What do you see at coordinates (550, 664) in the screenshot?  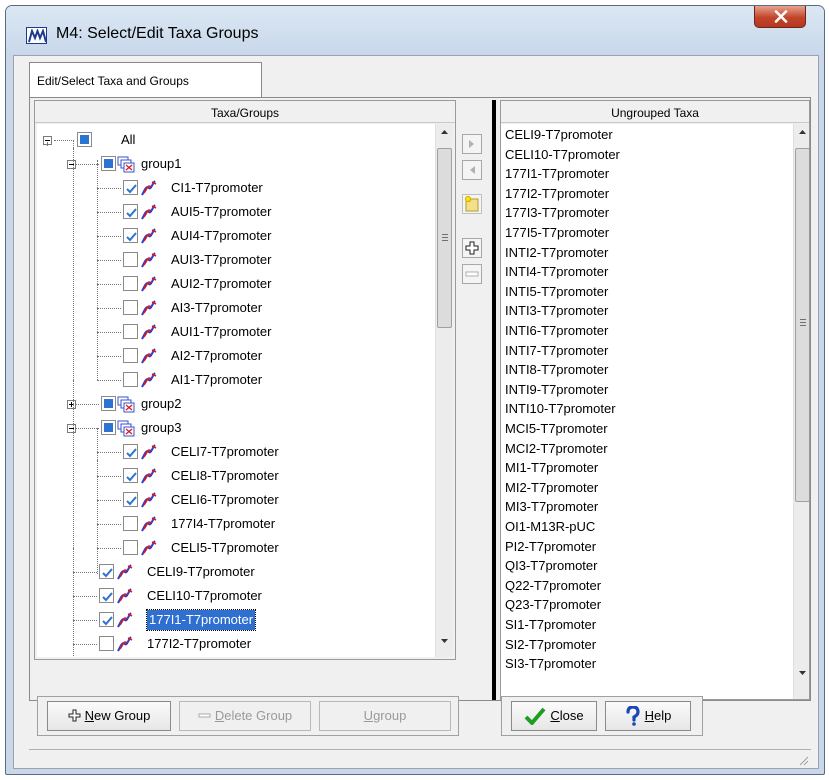 I see `list-item: SI3-T7promoter` at bounding box center [550, 664].